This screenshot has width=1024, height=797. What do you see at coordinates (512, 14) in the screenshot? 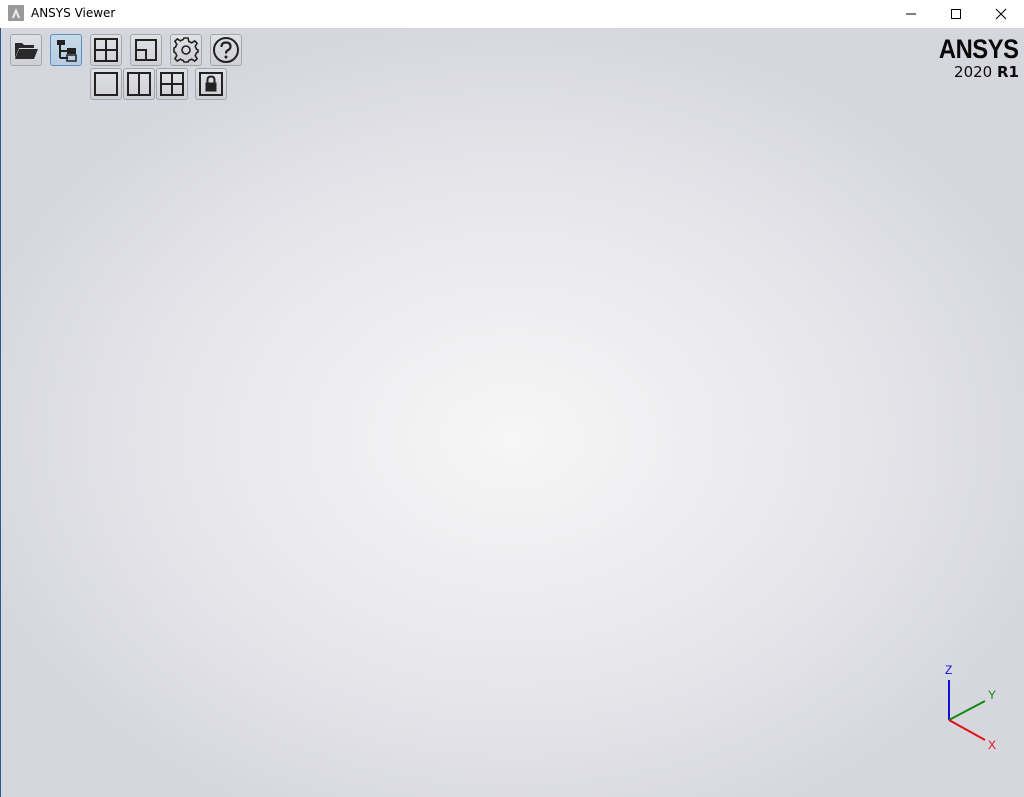
I see `title-bar: ANSYS Viewer` at bounding box center [512, 14].